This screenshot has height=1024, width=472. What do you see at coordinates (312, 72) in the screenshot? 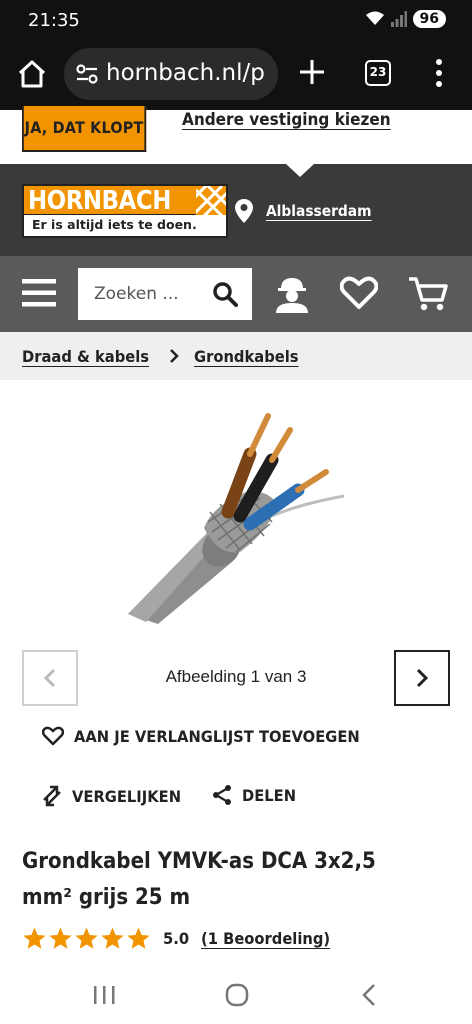
I see `plus-icon` at bounding box center [312, 72].